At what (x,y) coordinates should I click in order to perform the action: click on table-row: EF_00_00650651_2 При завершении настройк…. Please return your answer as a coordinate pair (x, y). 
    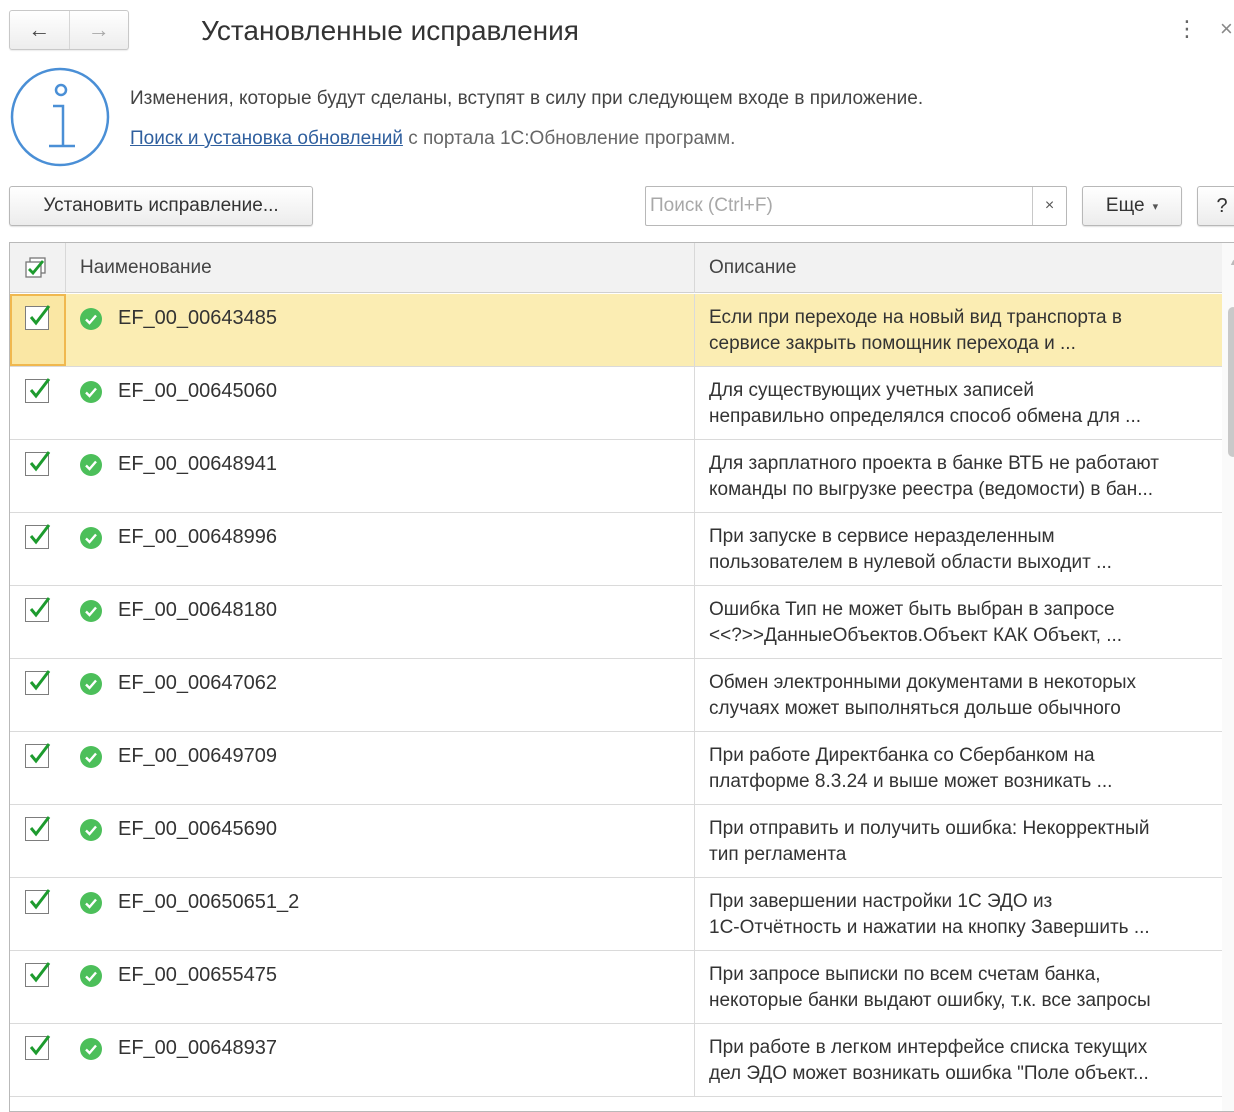
    Looking at the image, I should click on (616, 914).